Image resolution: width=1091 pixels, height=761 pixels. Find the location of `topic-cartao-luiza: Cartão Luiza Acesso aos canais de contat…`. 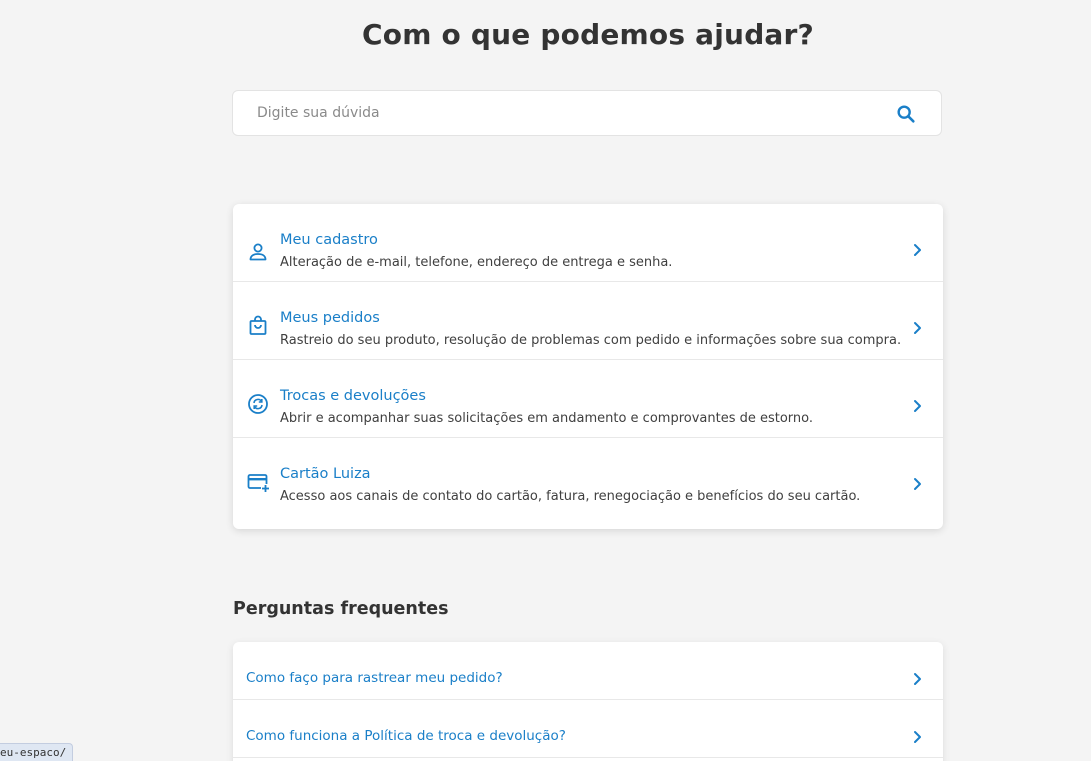

topic-cartao-luiza: Cartão Luiza Acesso aos canais de contat… is located at coordinates (588, 483).